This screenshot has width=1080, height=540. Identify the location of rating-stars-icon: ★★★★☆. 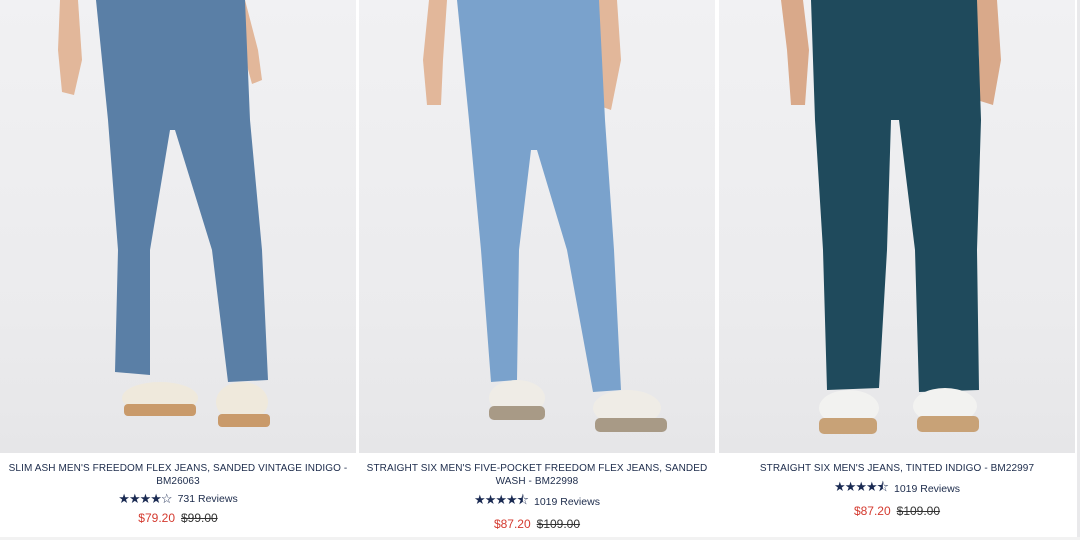
(145, 498).